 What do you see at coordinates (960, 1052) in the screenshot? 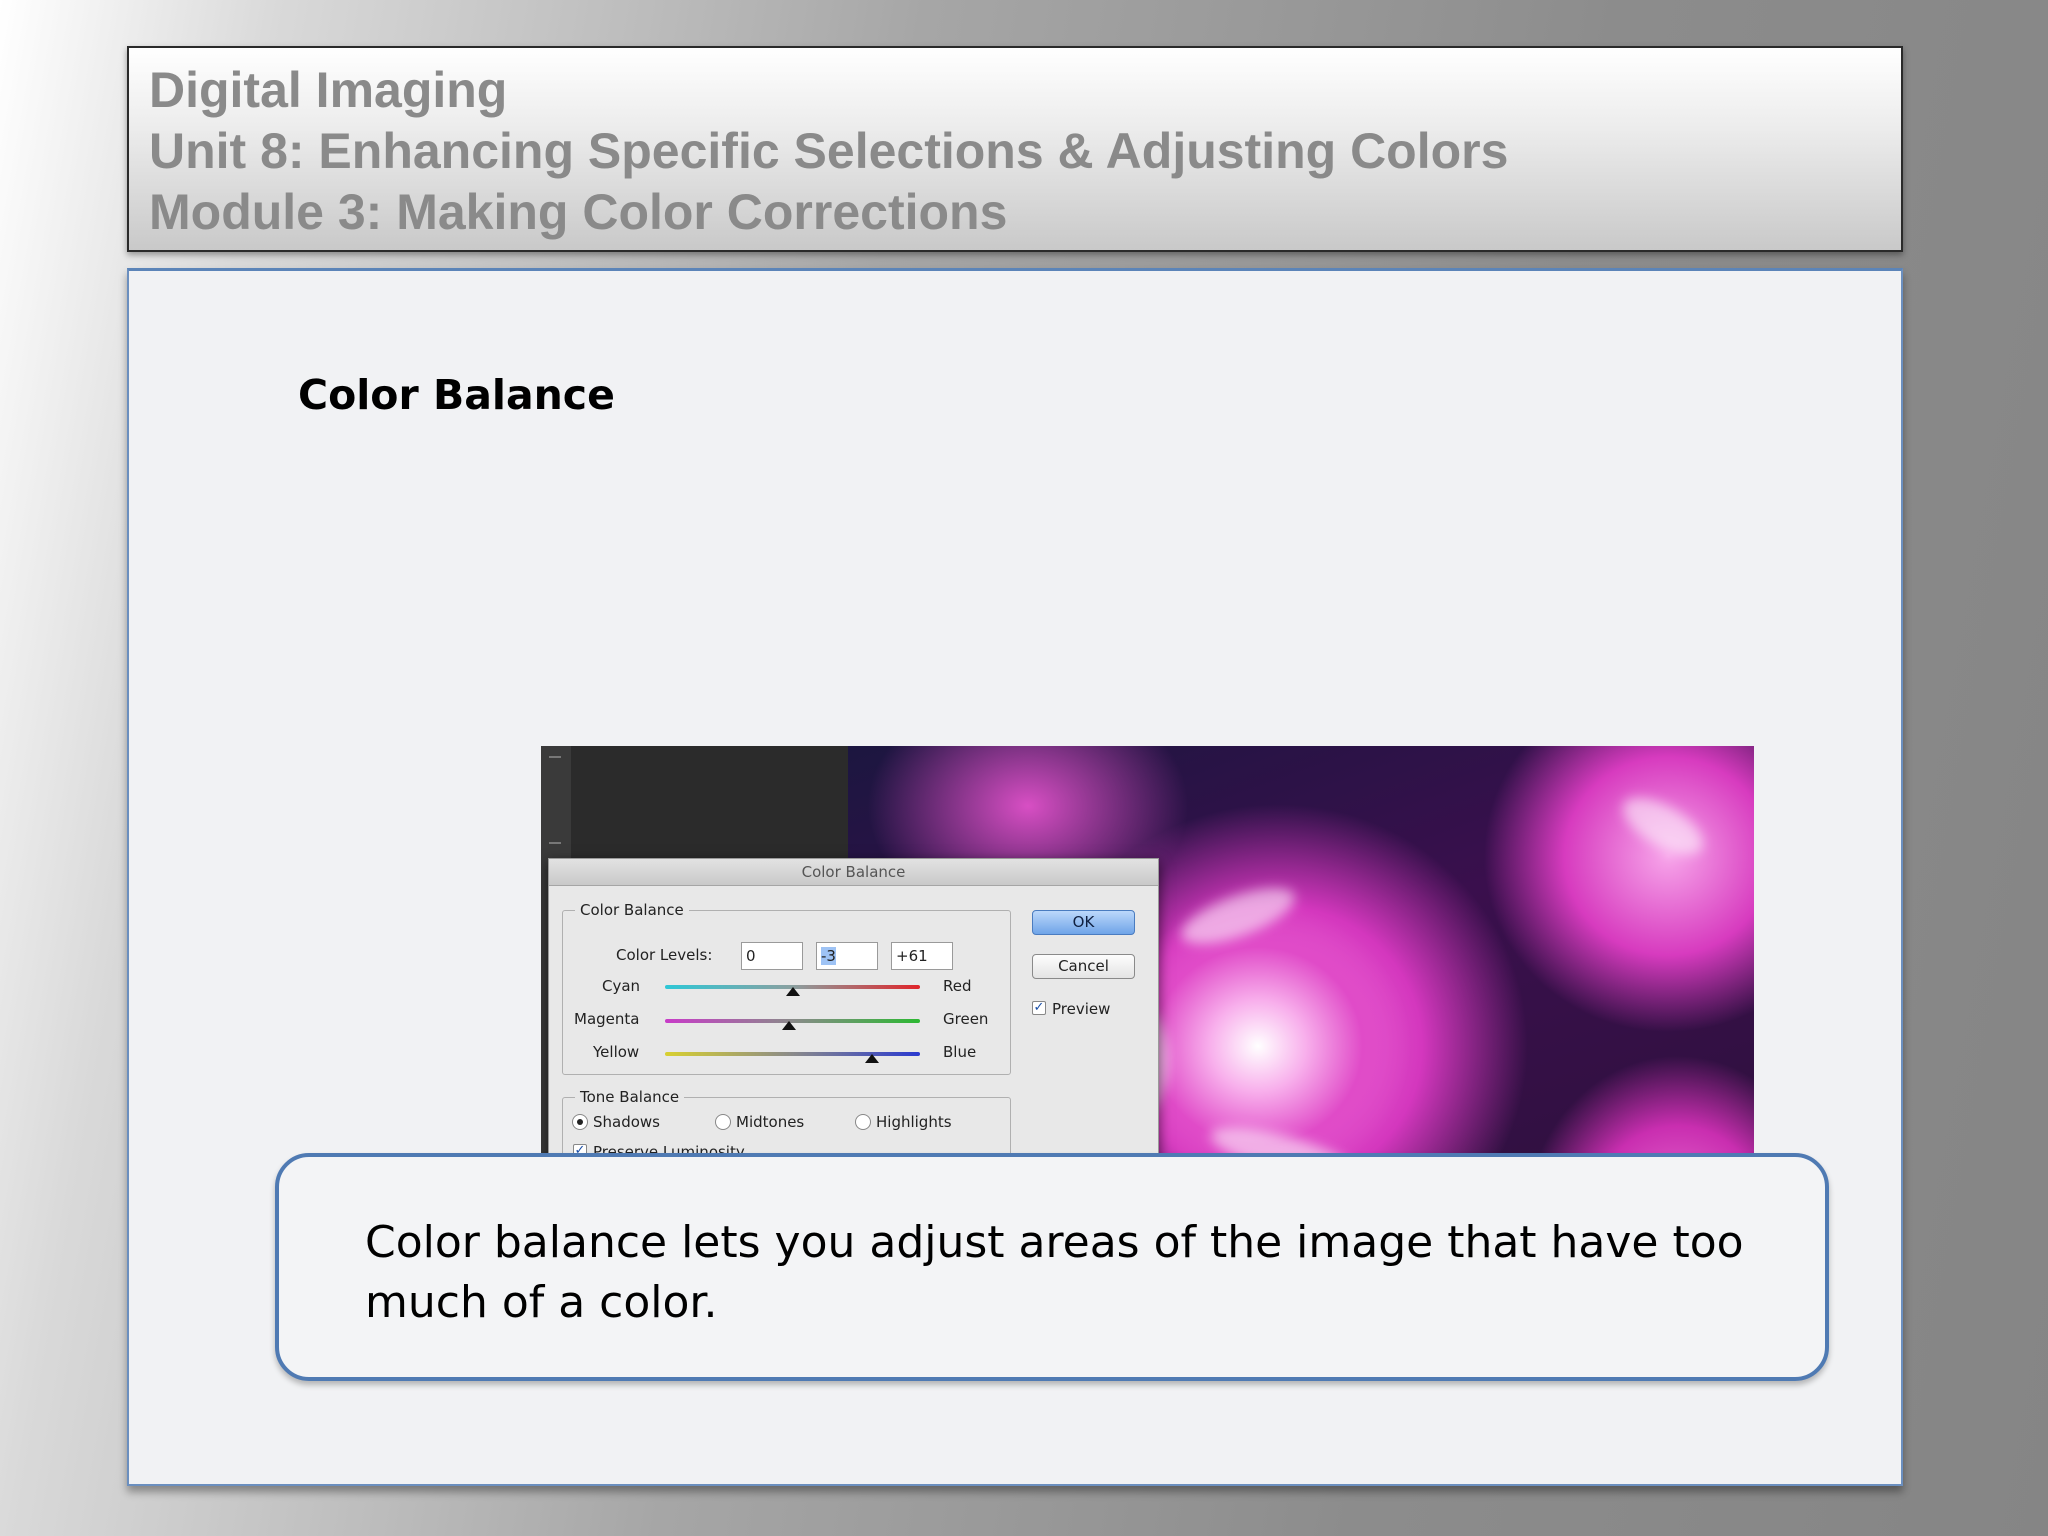
I see `slider-blue-label: Blue` at bounding box center [960, 1052].